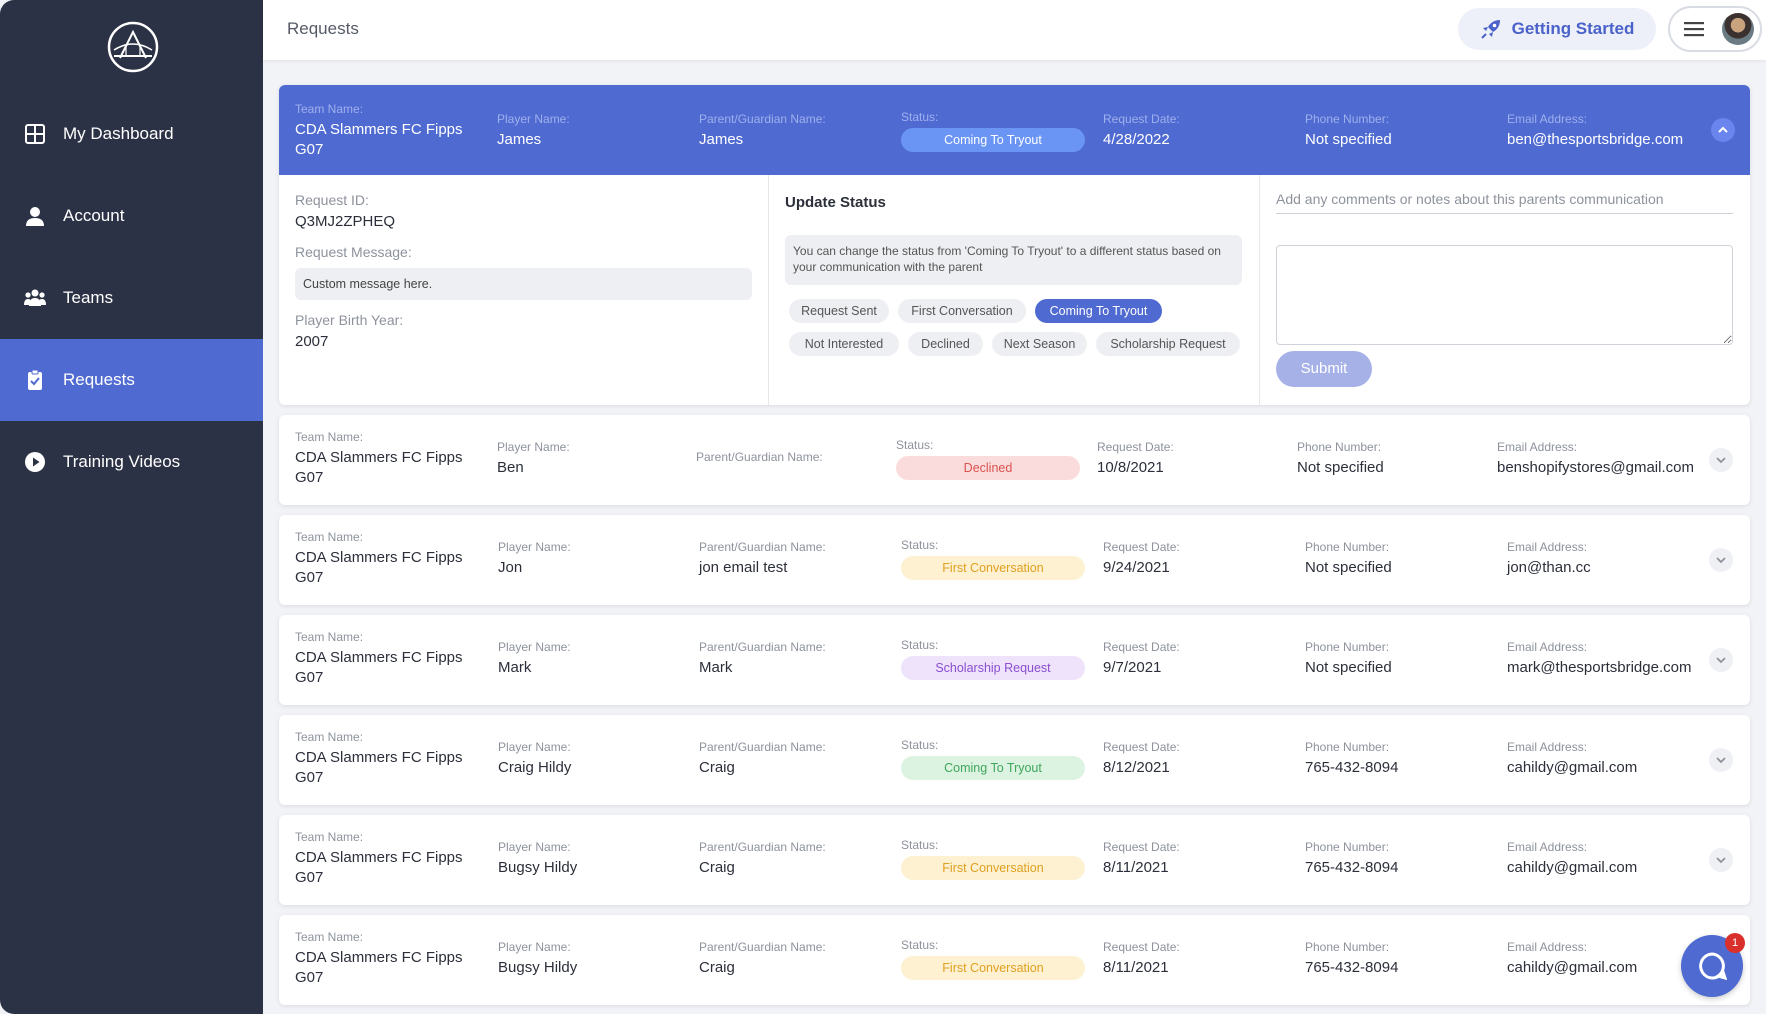 This screenshot has width=1766, height=1014. Describe the element at coordinates (1098, 311) in the screenshot. I see `status-option-coming-to-tryout: Coming To Tryout` at that location.